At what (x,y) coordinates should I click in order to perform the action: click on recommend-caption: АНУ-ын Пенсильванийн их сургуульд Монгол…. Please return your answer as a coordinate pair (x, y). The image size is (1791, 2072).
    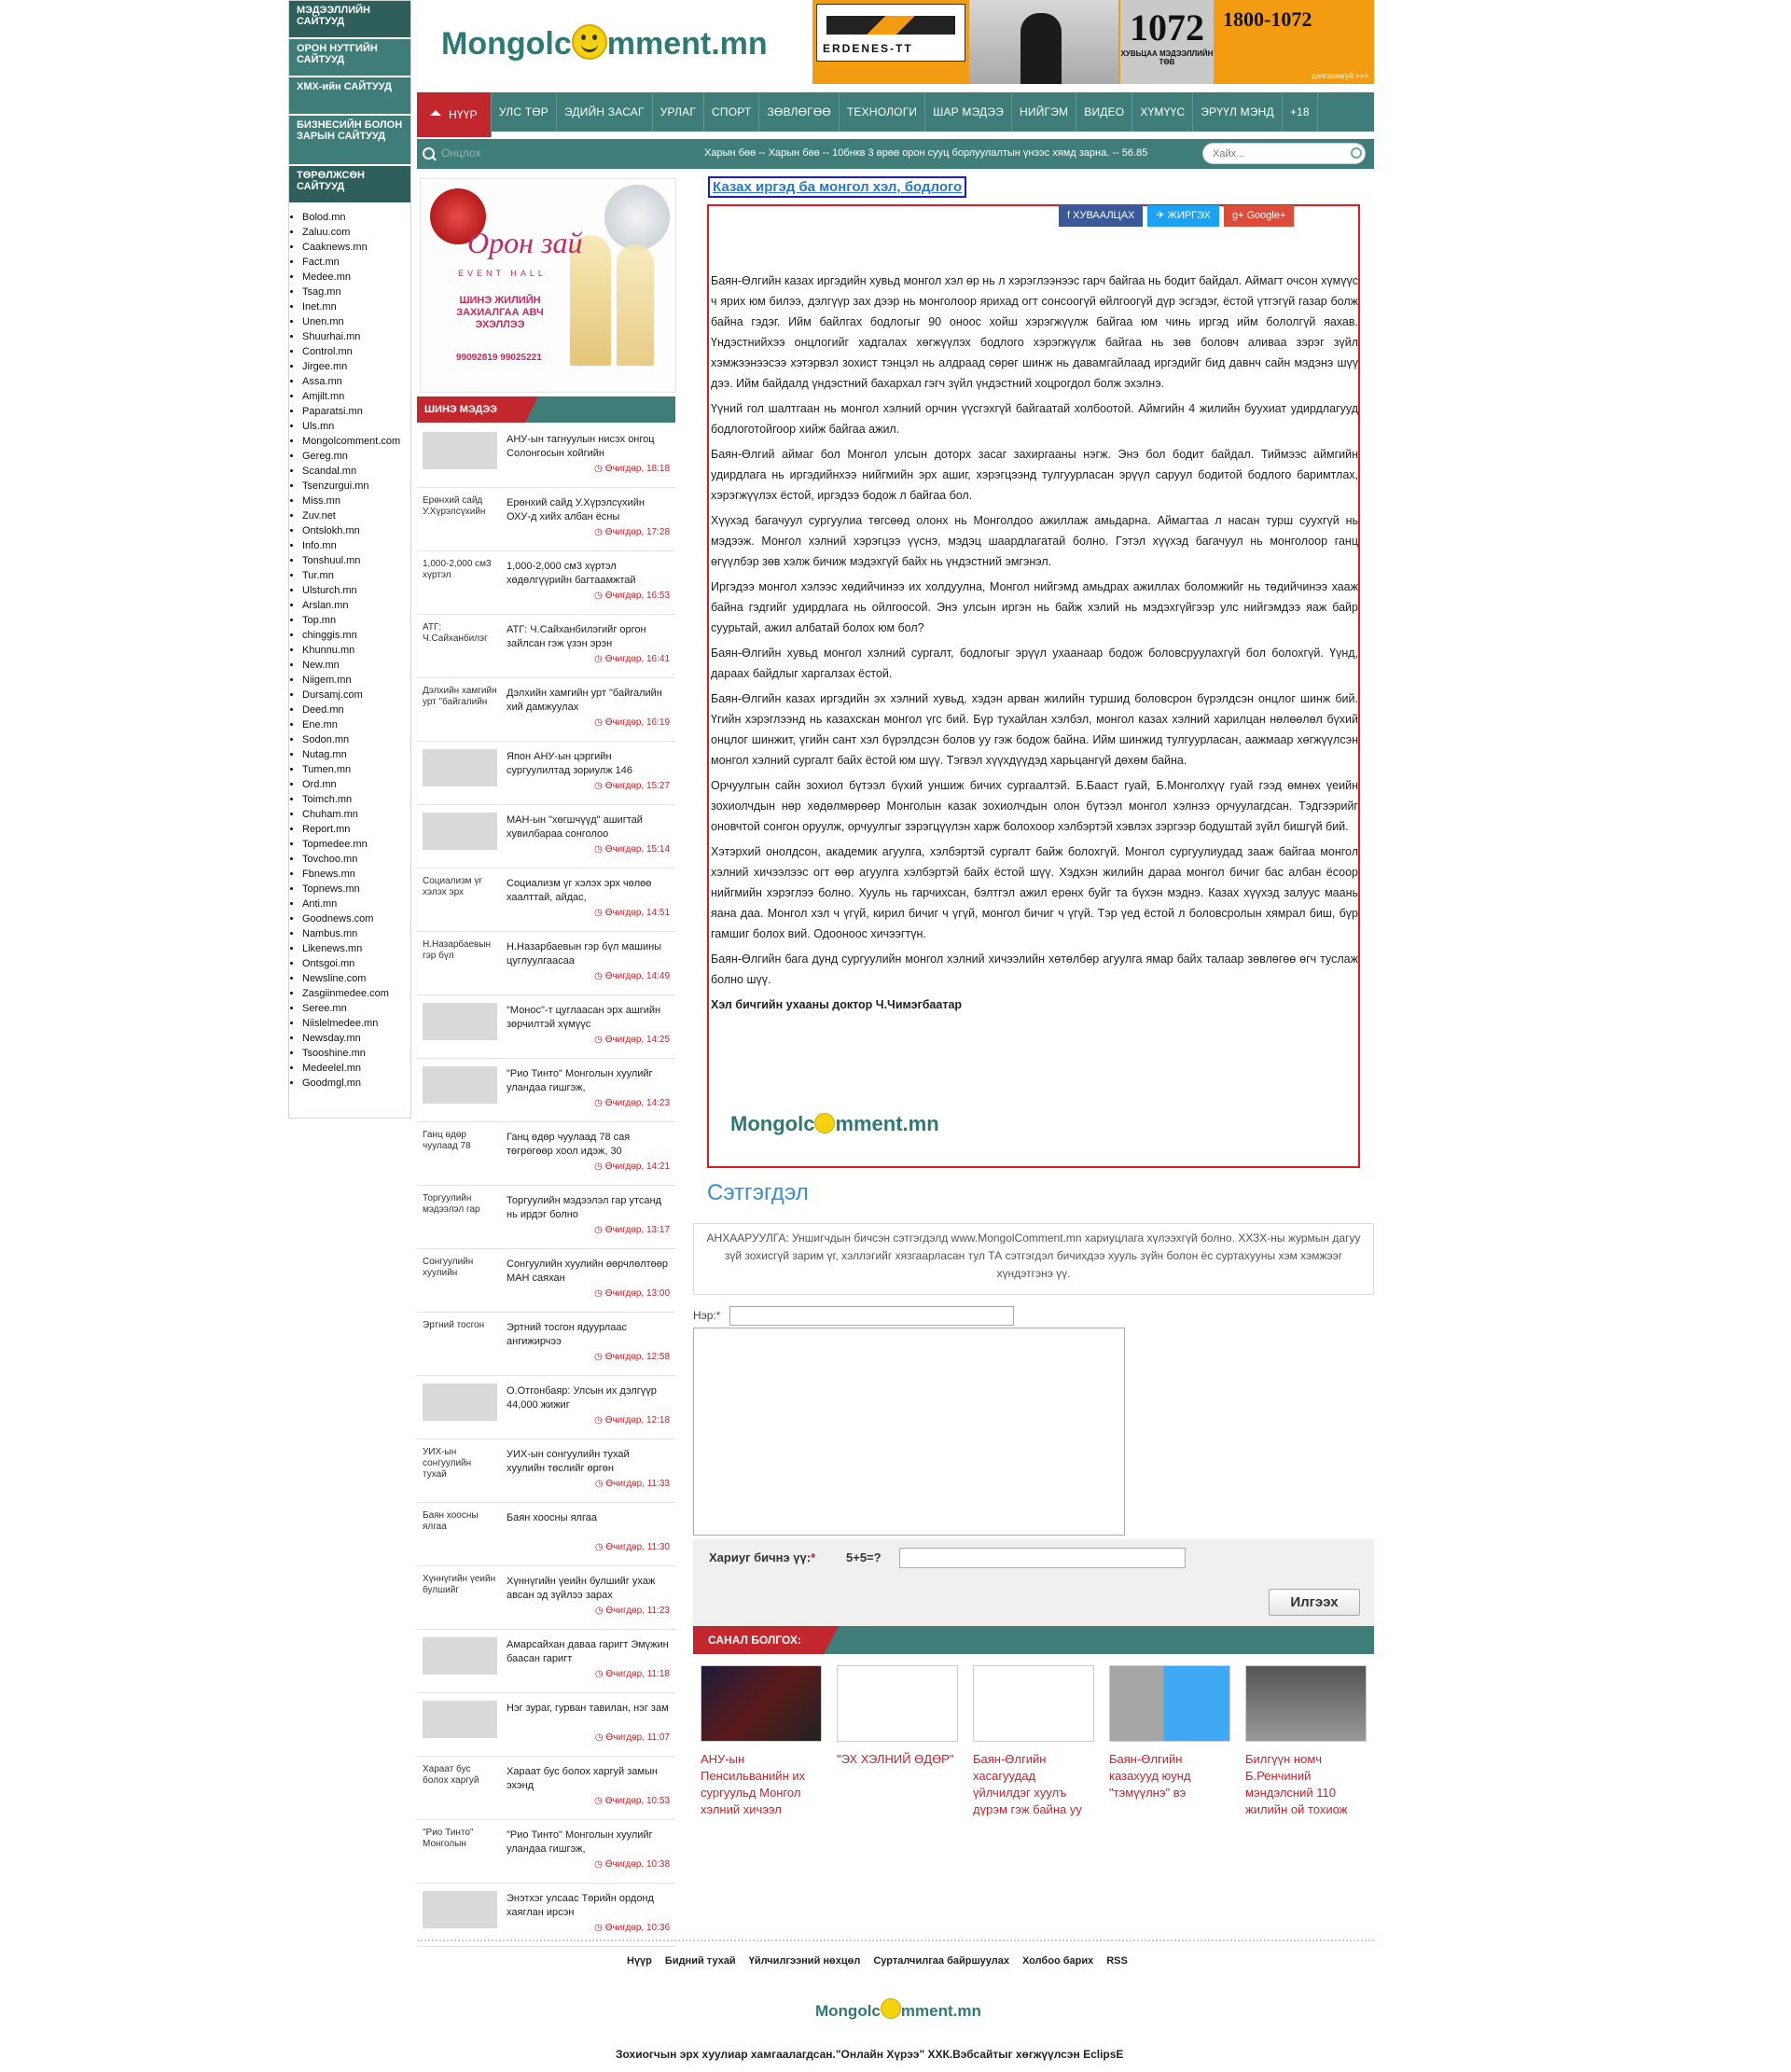
    Looking at the image, I should click on (761, 1784).